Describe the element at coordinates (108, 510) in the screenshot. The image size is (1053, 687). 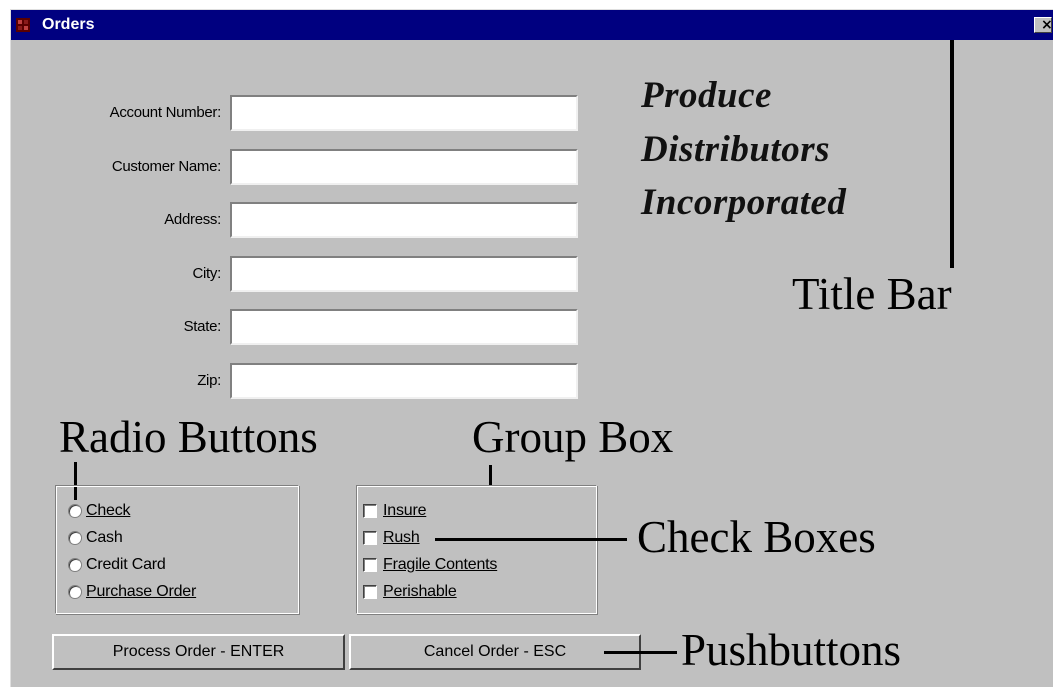
I see `check-label: Check` at that location.